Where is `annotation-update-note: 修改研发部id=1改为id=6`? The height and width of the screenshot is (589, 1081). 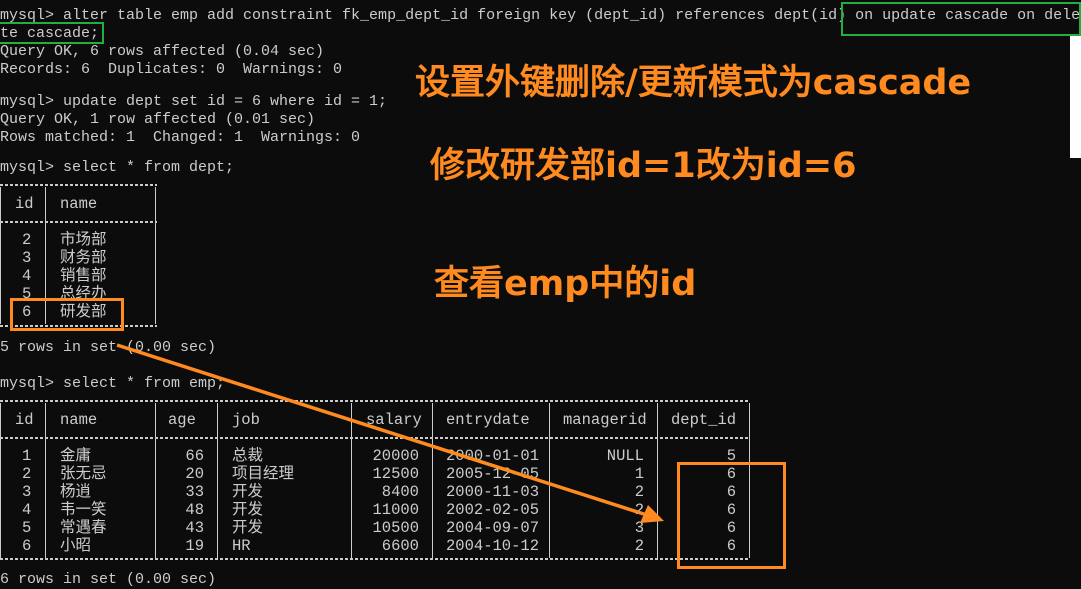
annotation-update-note: 修改研发部id=1改为id=6 is located at coordinates (643, 166).